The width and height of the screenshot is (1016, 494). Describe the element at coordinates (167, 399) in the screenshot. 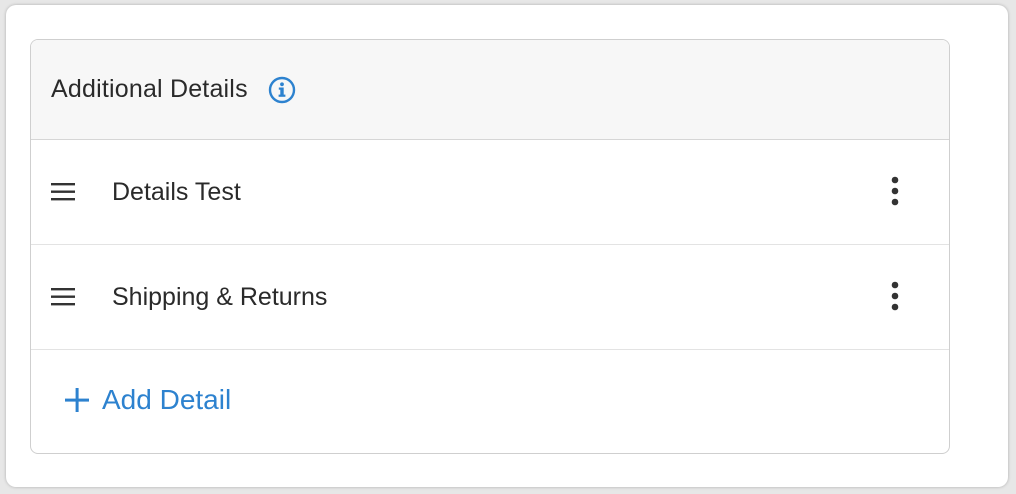

I see `add-detail-label: Add Detail` at that location.